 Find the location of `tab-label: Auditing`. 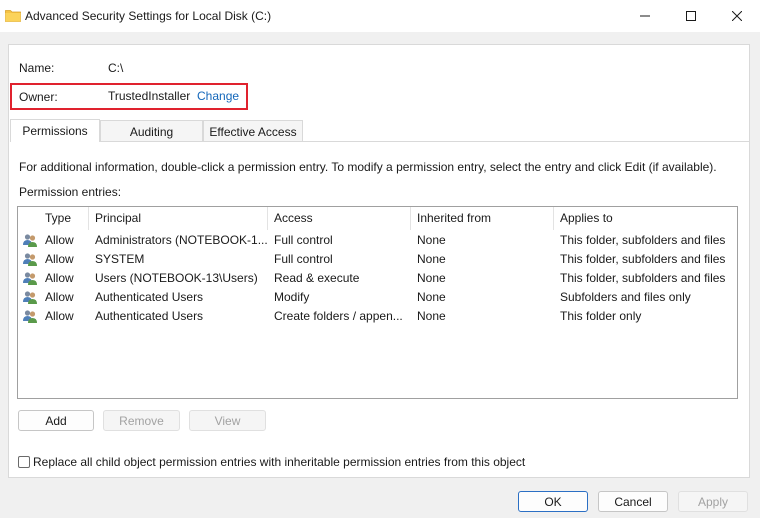

tab-label: Auditing is located at coordinates (151, 131).